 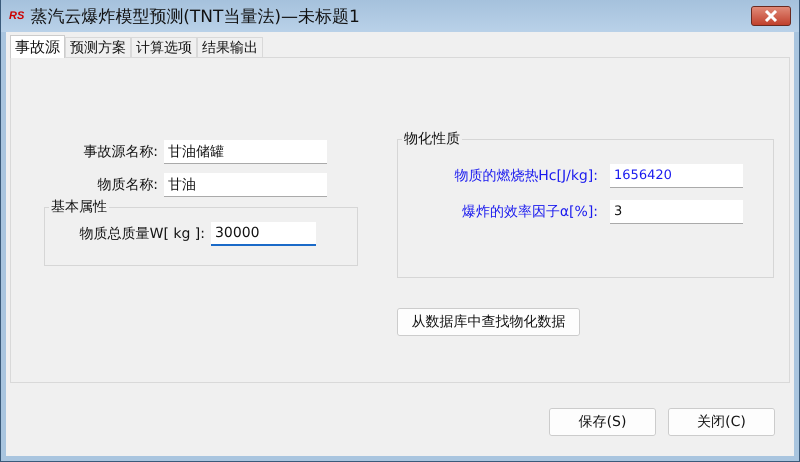 What do you see at coordinates (230, 47) in the screenshot?
I see `tab: 结果输出` at bounding box center [230, 47].